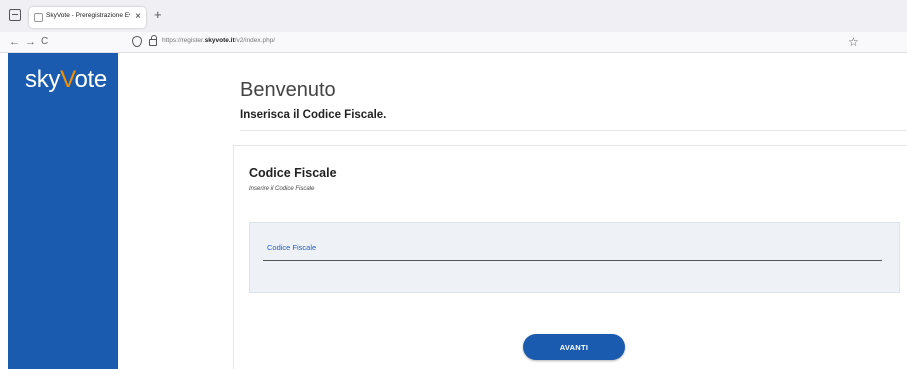 Image resolution: width=907 pixels, height=369 pixels. I want to click on tab-title: SkyVote - Preregistrazione Eventi M, so click(88, 15).